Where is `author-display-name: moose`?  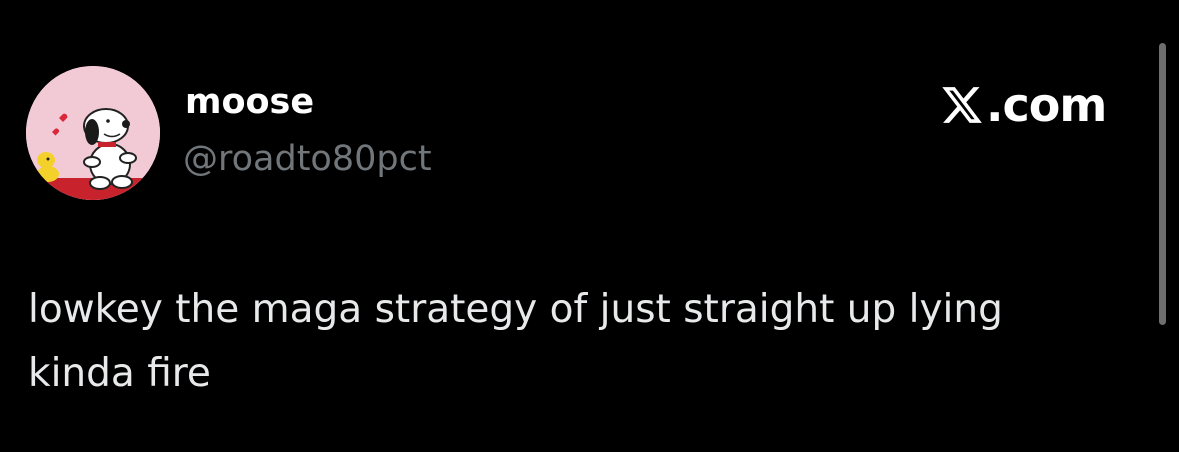 author-display-name: moose is located at coordinates (249, 102).